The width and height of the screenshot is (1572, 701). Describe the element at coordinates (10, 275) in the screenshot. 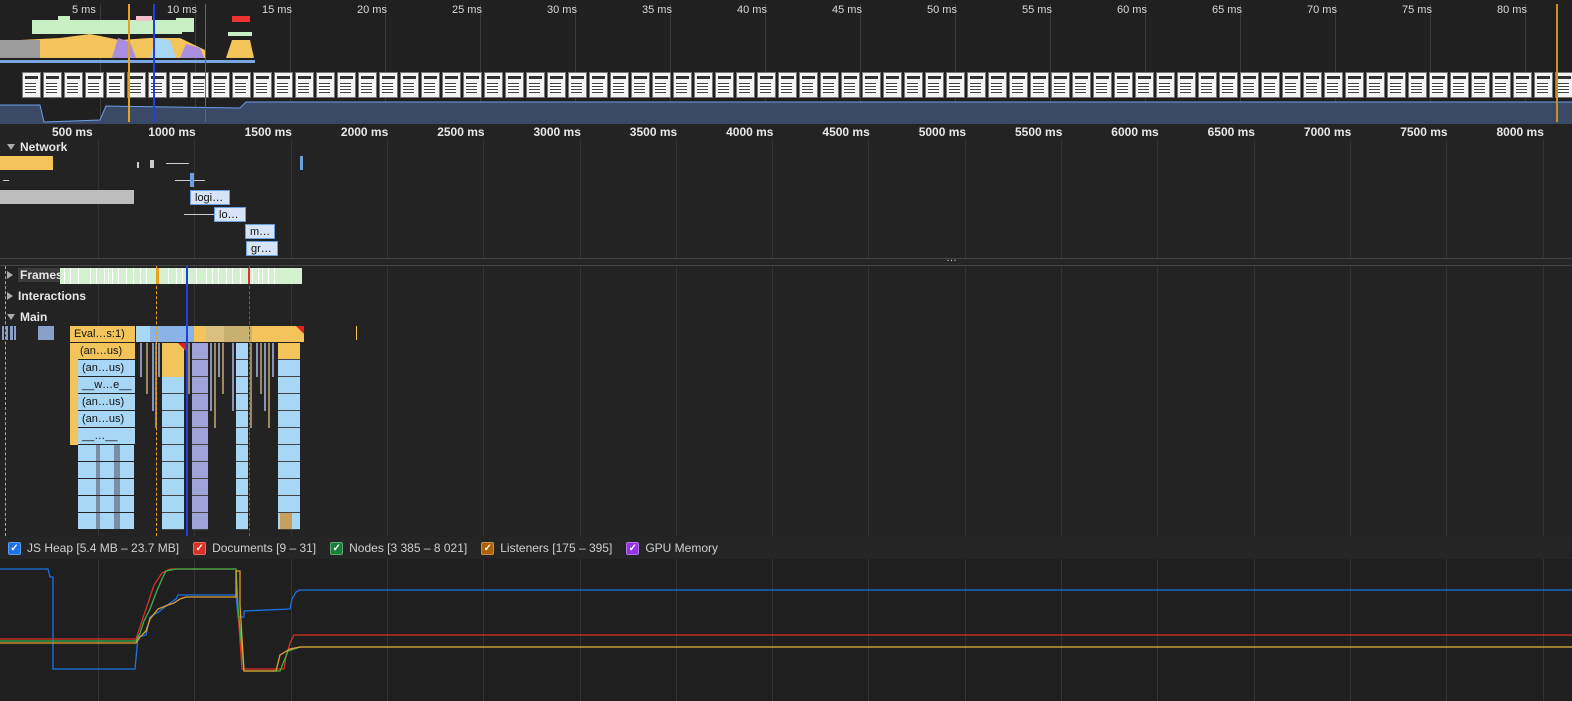

I see `expand-triangle-icon` at that location.